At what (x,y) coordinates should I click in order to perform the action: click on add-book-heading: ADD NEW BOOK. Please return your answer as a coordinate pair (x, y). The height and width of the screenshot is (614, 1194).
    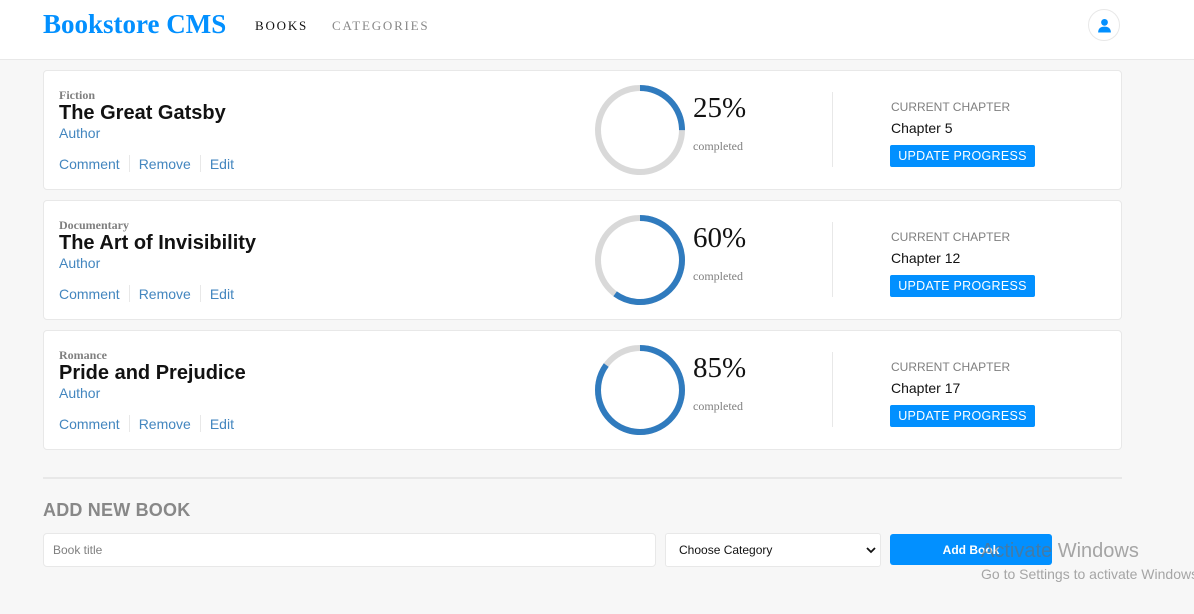
    Looking at the image, I should click on (117, 510).